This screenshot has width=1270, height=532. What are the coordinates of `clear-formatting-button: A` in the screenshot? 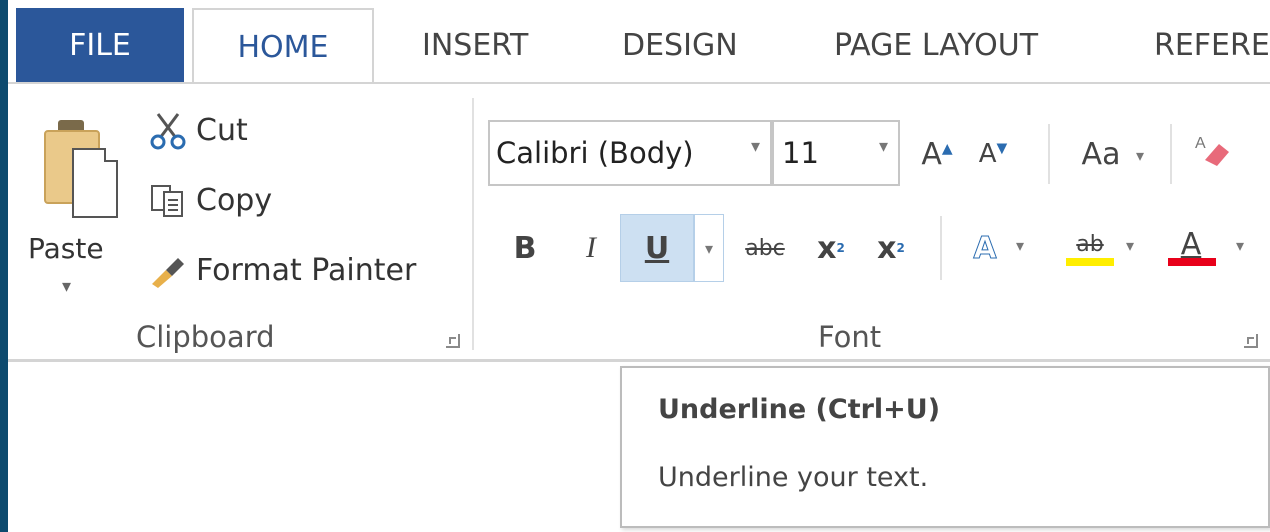 It's located at (1213, 154).